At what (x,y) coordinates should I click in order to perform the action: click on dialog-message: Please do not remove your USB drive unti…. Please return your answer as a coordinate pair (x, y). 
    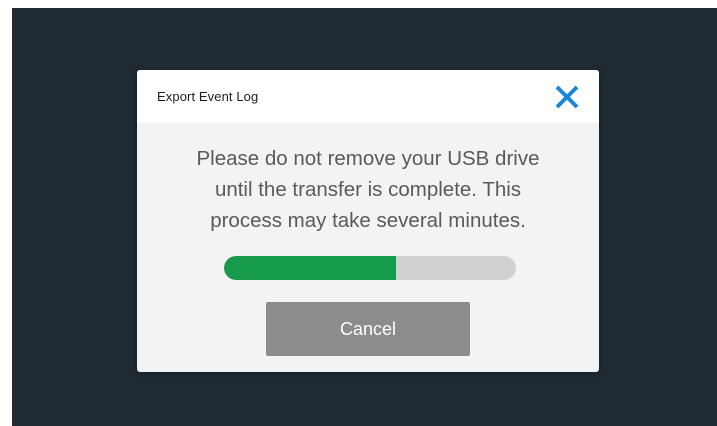
    Looking at the image, I should click on (368, 189).